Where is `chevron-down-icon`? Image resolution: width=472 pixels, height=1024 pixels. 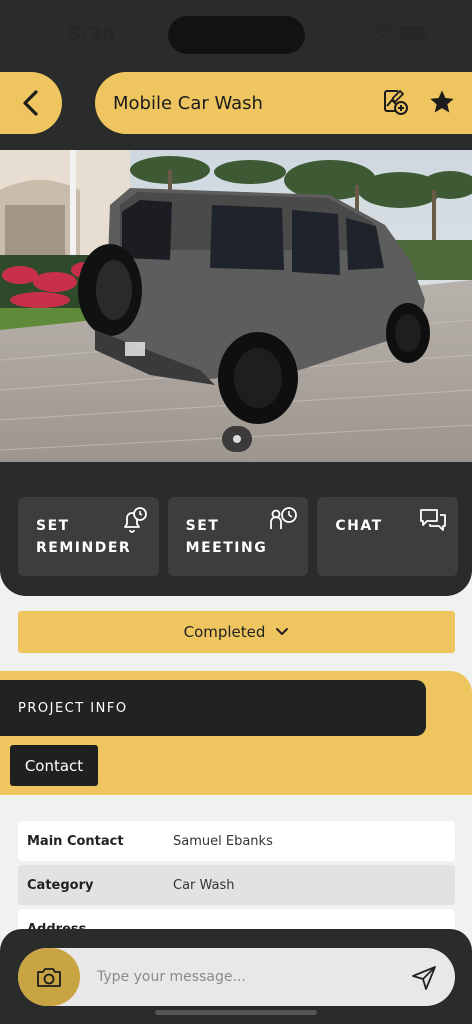 chevron-down-icon is located at coordinates (282, 631).